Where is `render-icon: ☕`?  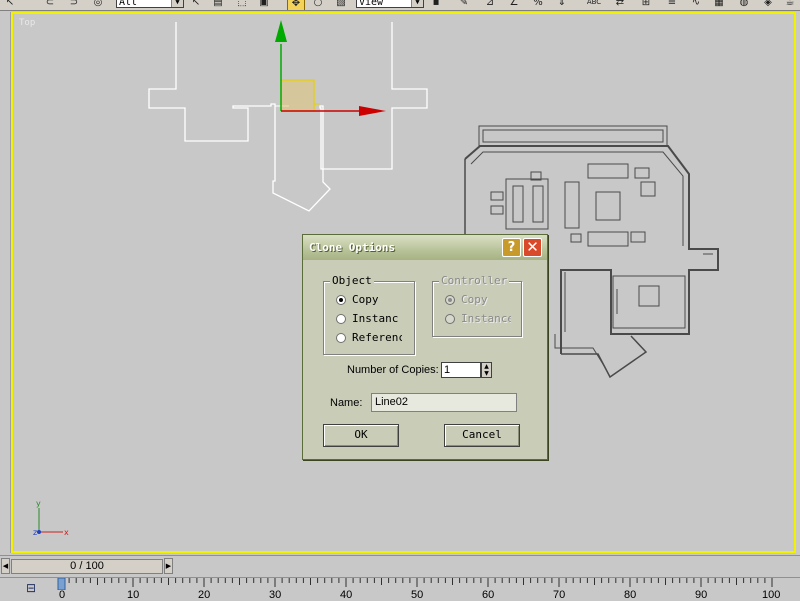
render-icon: ☕ is located at coordinates (790, 4).